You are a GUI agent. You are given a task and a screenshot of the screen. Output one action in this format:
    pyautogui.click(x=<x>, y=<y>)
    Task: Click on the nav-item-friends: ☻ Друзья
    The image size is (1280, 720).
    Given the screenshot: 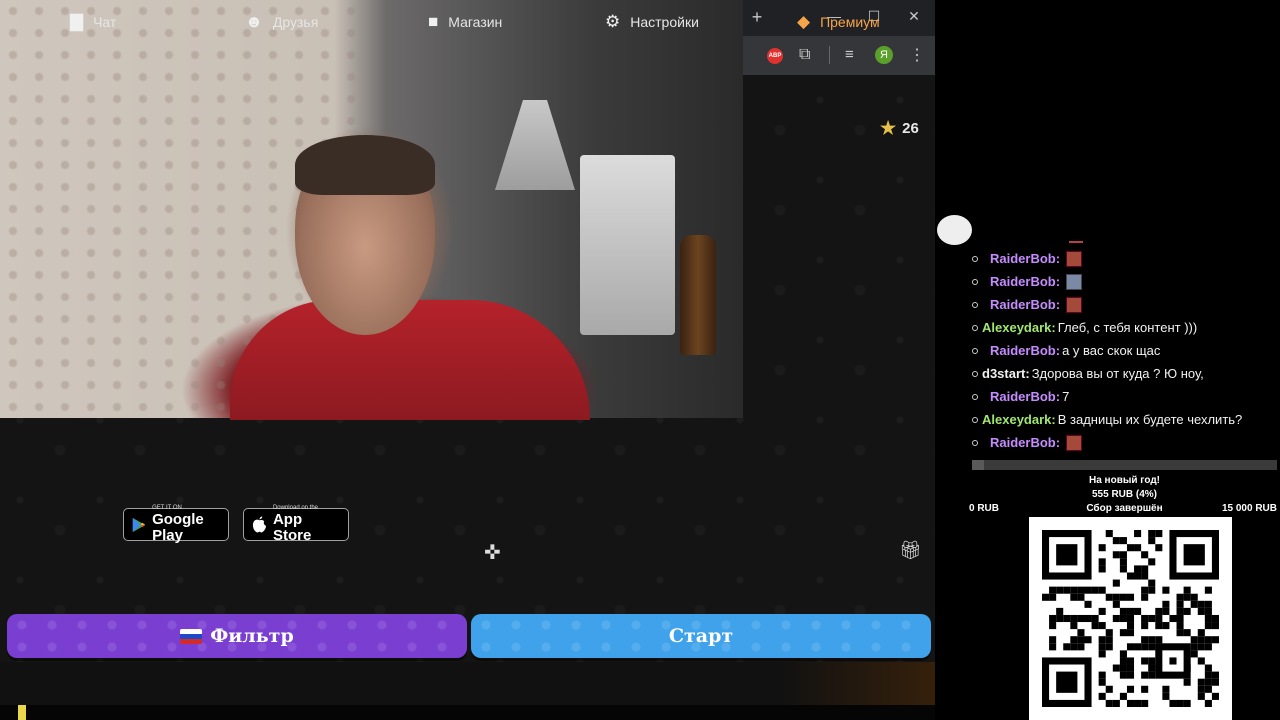 What is the action you would take?
    pyautogui.click(x=281, y=22)
    